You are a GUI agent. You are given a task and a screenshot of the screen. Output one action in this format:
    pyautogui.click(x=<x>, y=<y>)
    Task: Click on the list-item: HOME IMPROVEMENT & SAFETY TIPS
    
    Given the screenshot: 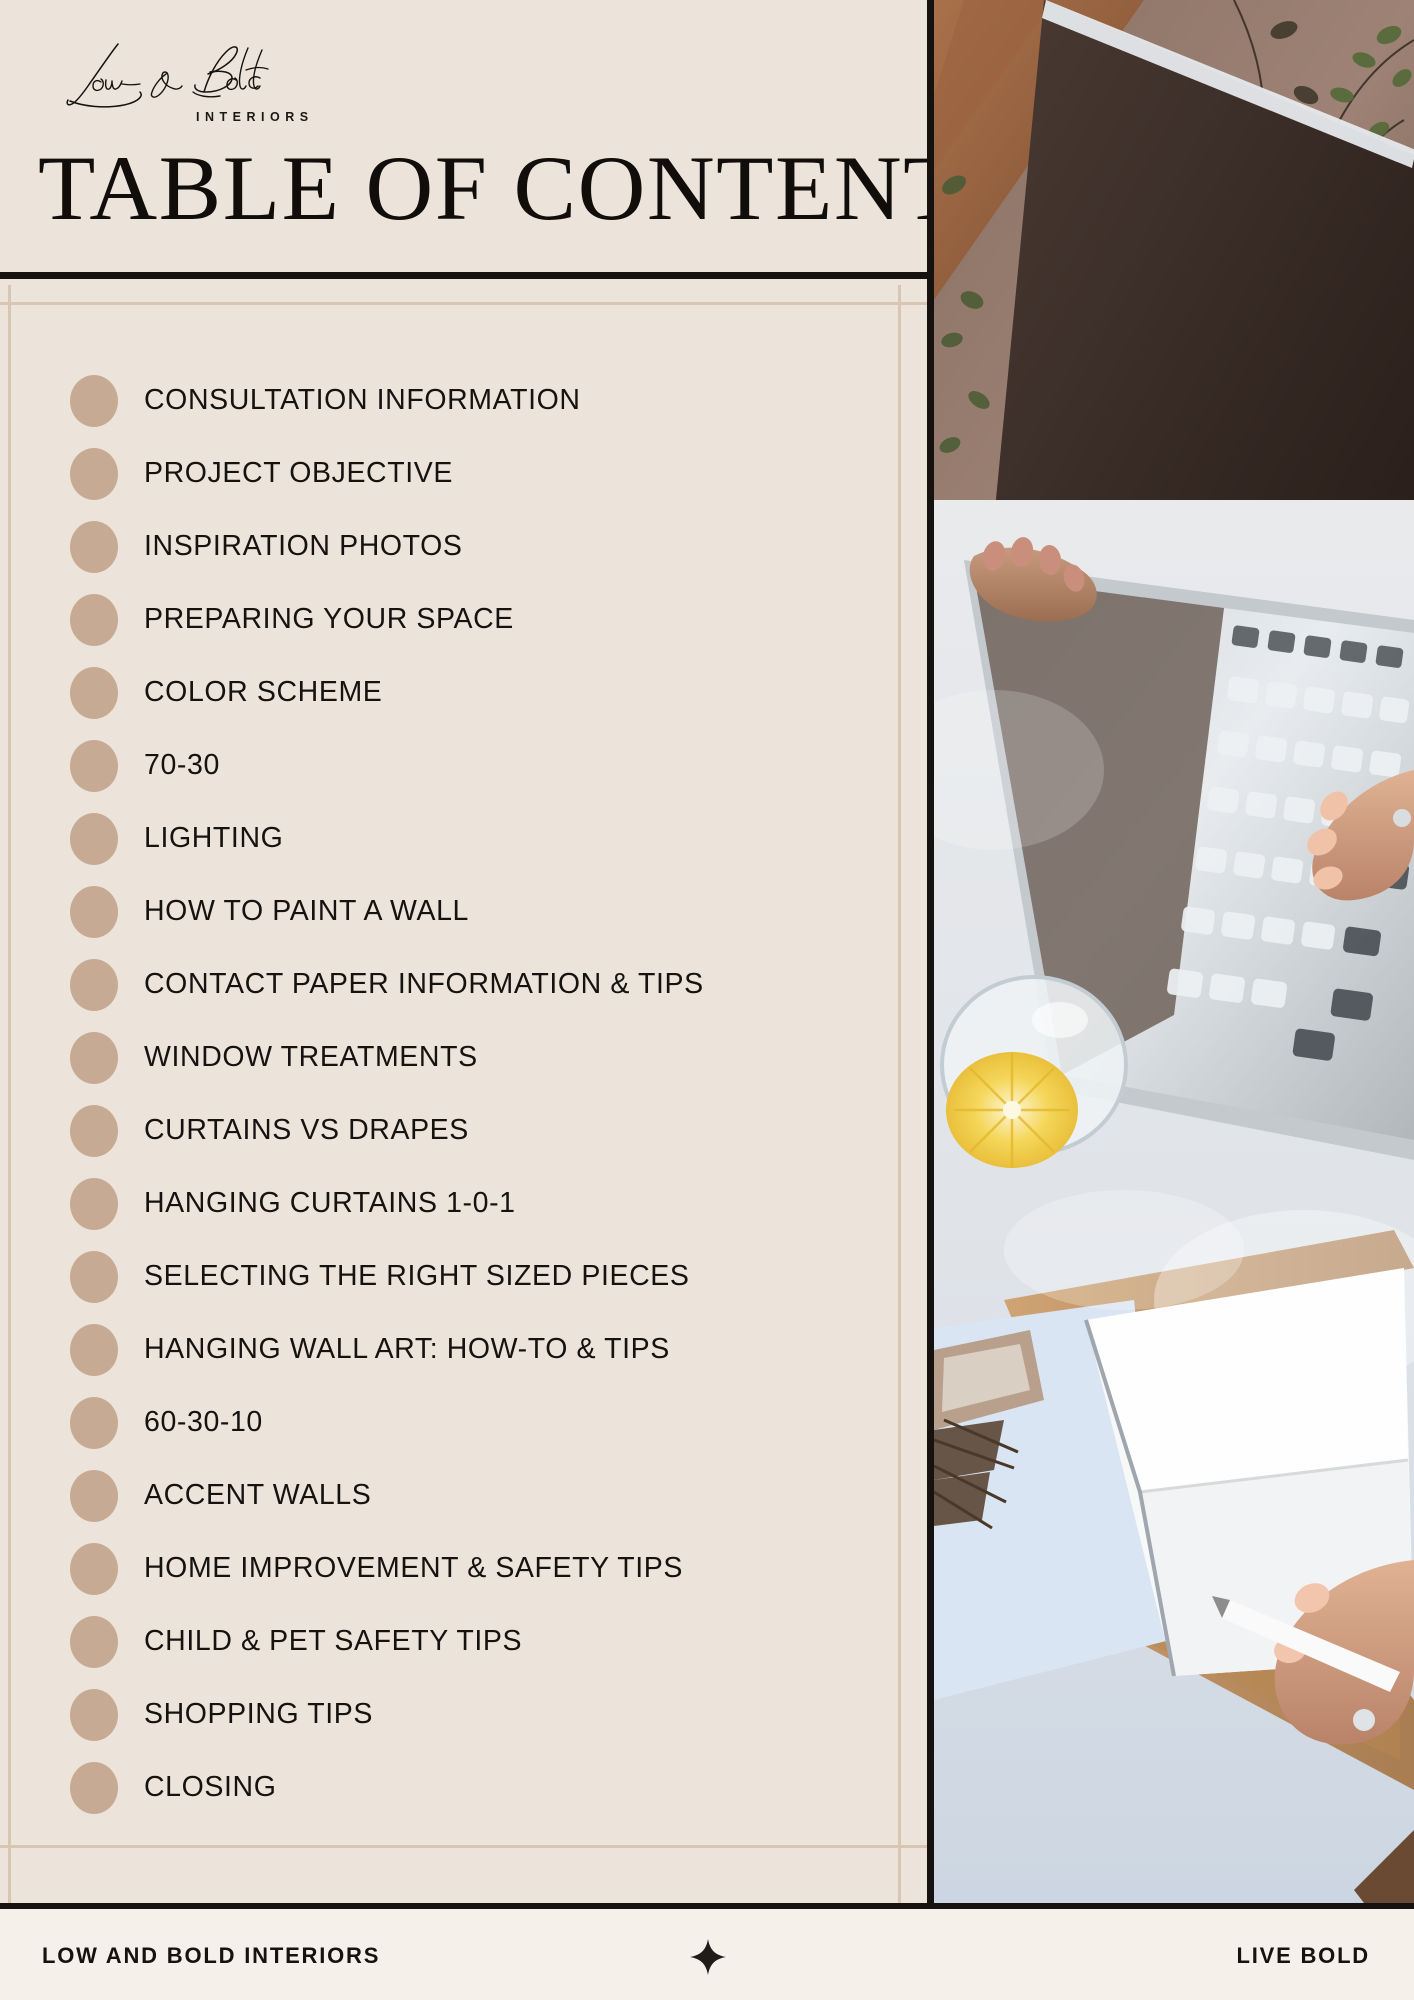 What is the action you would take?
    pyautogui.click(x=485, y=1568)
    